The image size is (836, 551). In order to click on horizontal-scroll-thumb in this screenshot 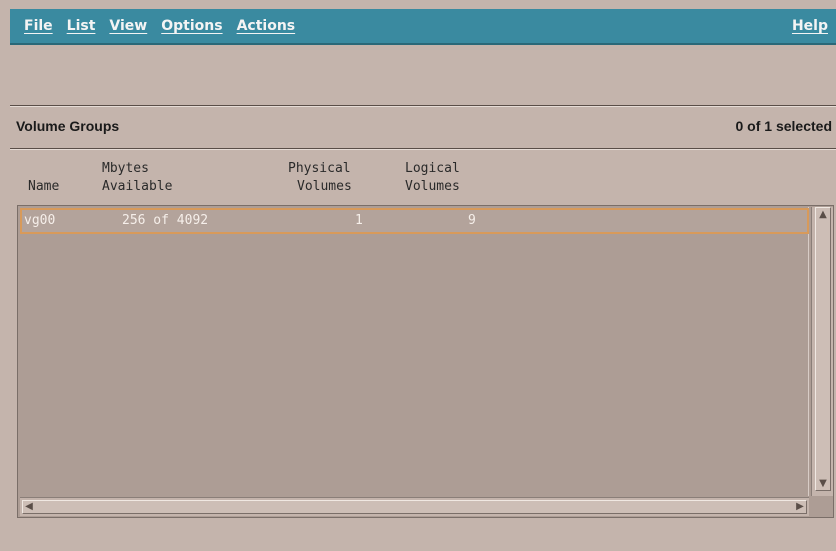, I will do `click(414, 507)`.